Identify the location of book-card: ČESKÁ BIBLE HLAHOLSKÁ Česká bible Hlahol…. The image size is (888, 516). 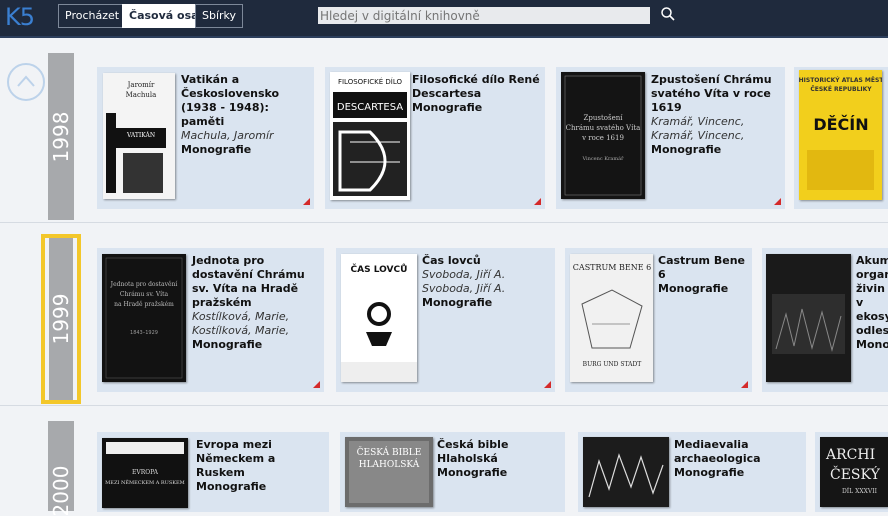
(452, 472).